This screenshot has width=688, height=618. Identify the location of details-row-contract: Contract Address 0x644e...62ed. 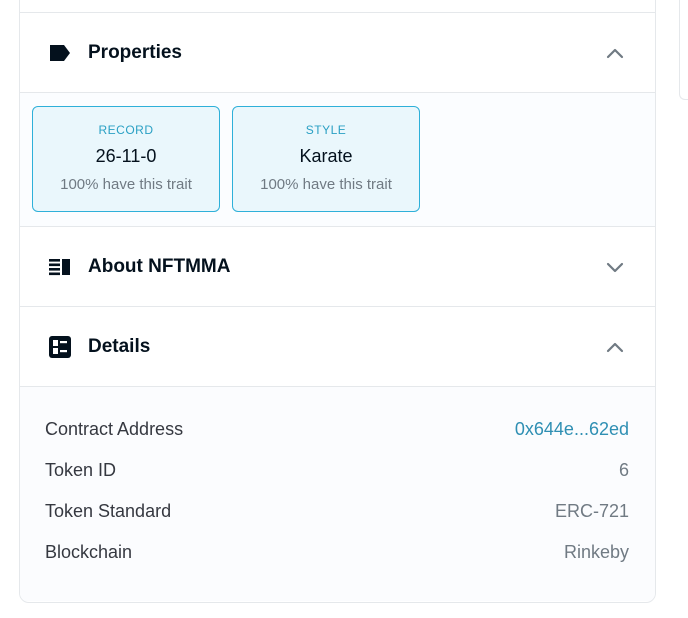
(337, 439).